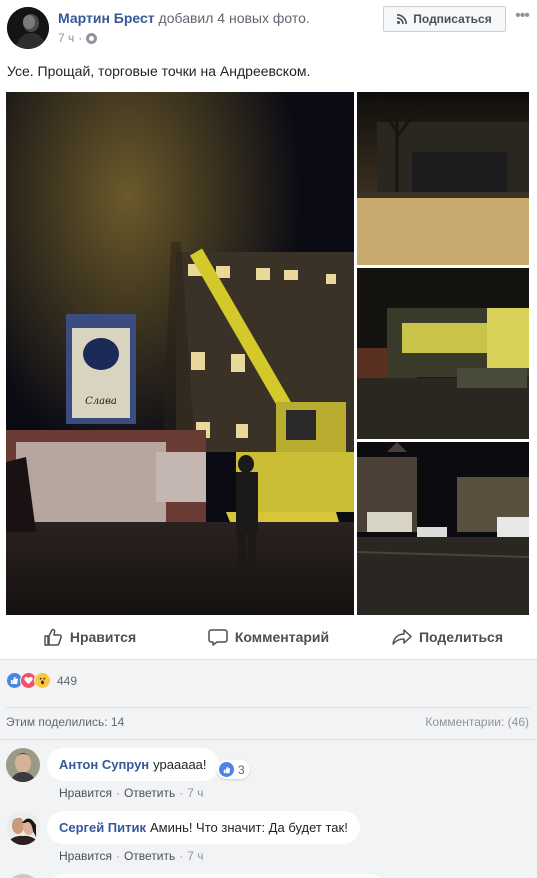 Image resolution: width=537 pixels, height=878 pixels. I want to click on comment-text: Аминь! Что значит: Да будет так!, so click(249, 827).